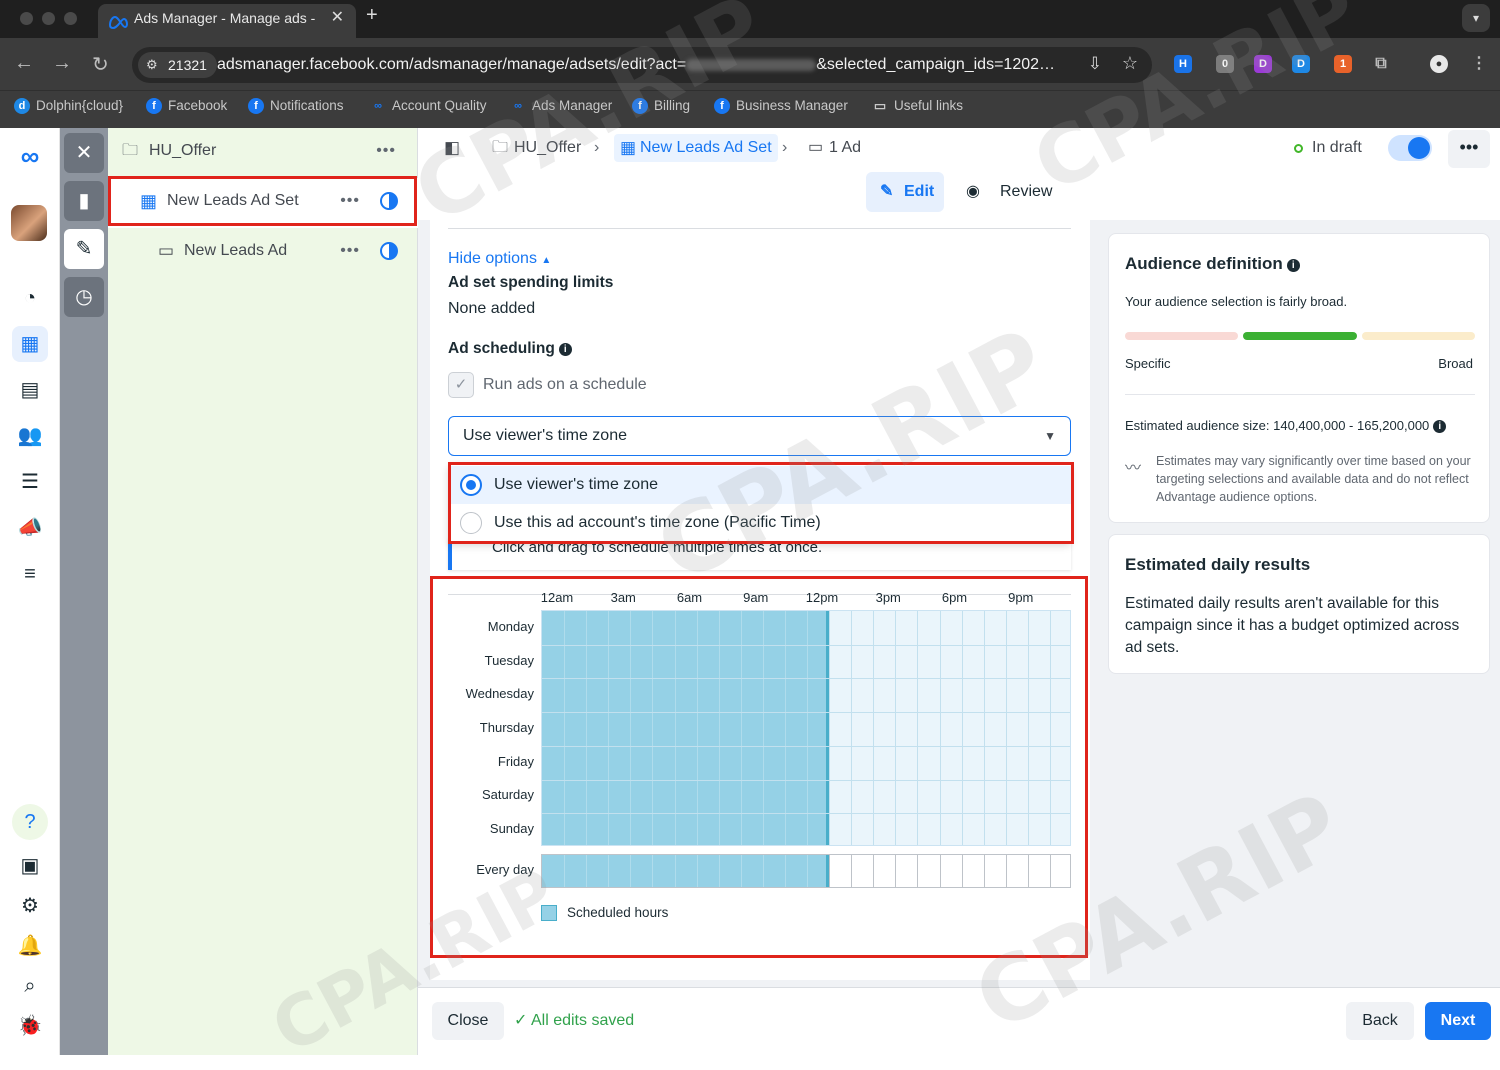  What do you see at coordinates (70, 18) in the screenshot?
I see `window-maximize-dot` at bounding box center [70, 18].